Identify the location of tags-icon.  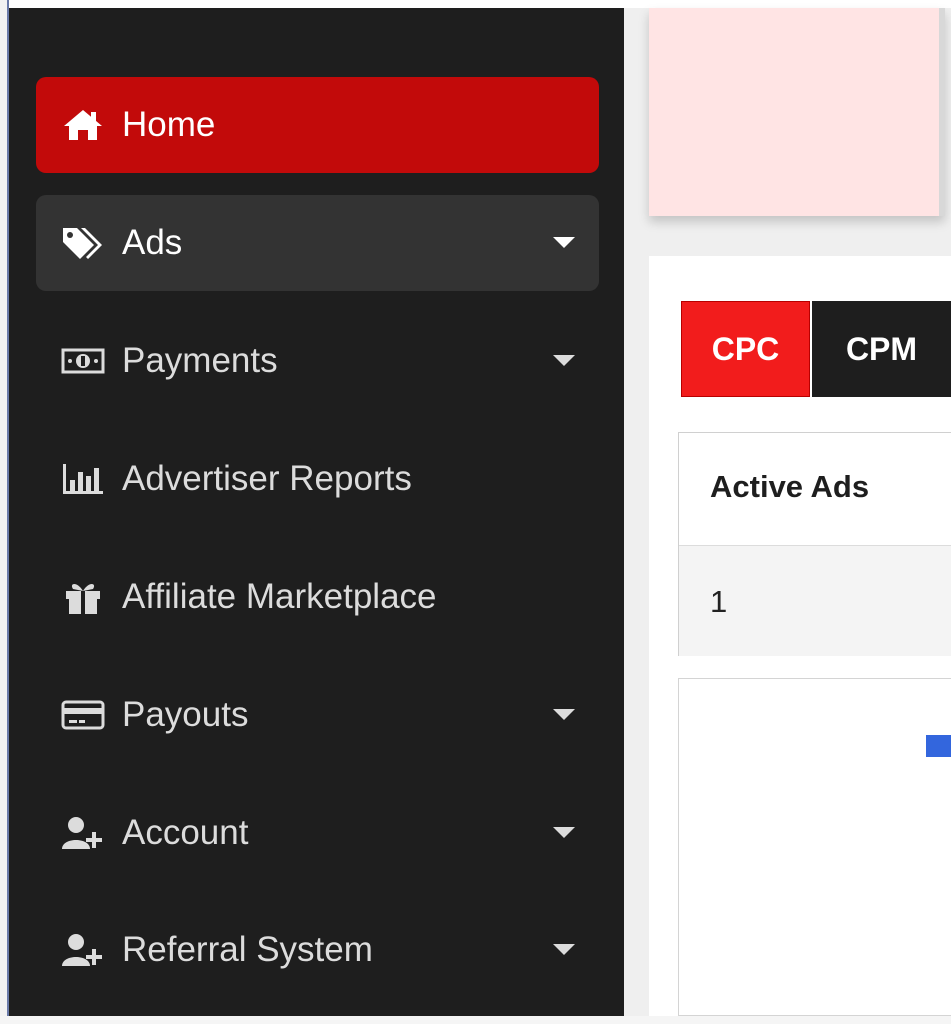
(83, 243).